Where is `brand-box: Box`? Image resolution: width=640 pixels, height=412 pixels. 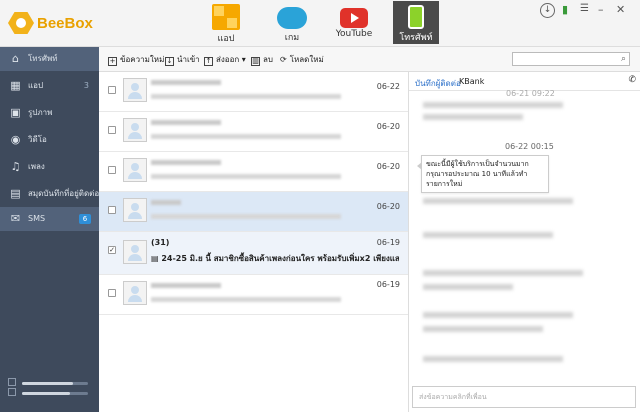
brand-box: Box is located at coordinates (78, 23).